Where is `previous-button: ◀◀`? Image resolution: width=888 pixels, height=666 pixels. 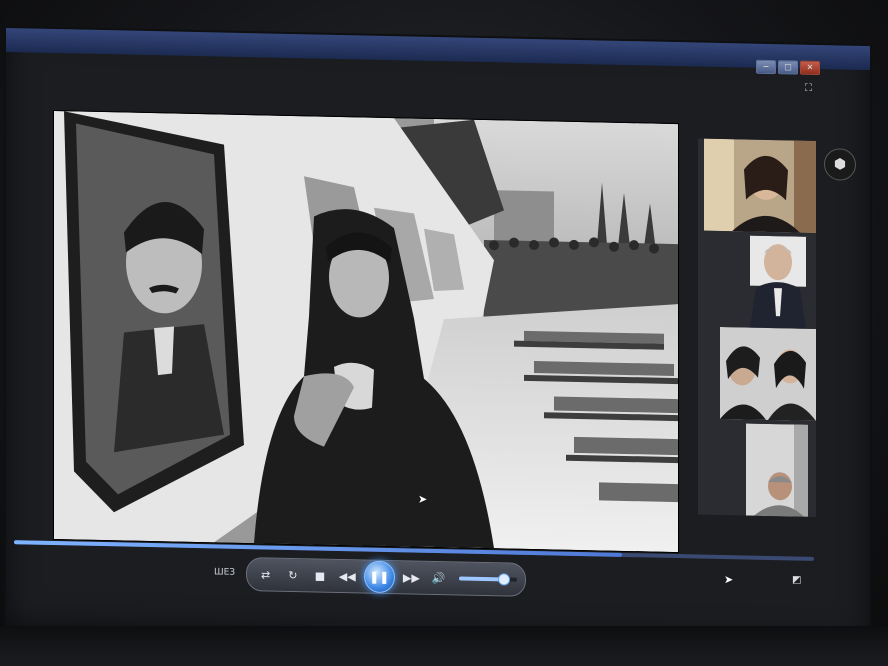
previous-button: ◀◀ is located at coordinates (347, 575).